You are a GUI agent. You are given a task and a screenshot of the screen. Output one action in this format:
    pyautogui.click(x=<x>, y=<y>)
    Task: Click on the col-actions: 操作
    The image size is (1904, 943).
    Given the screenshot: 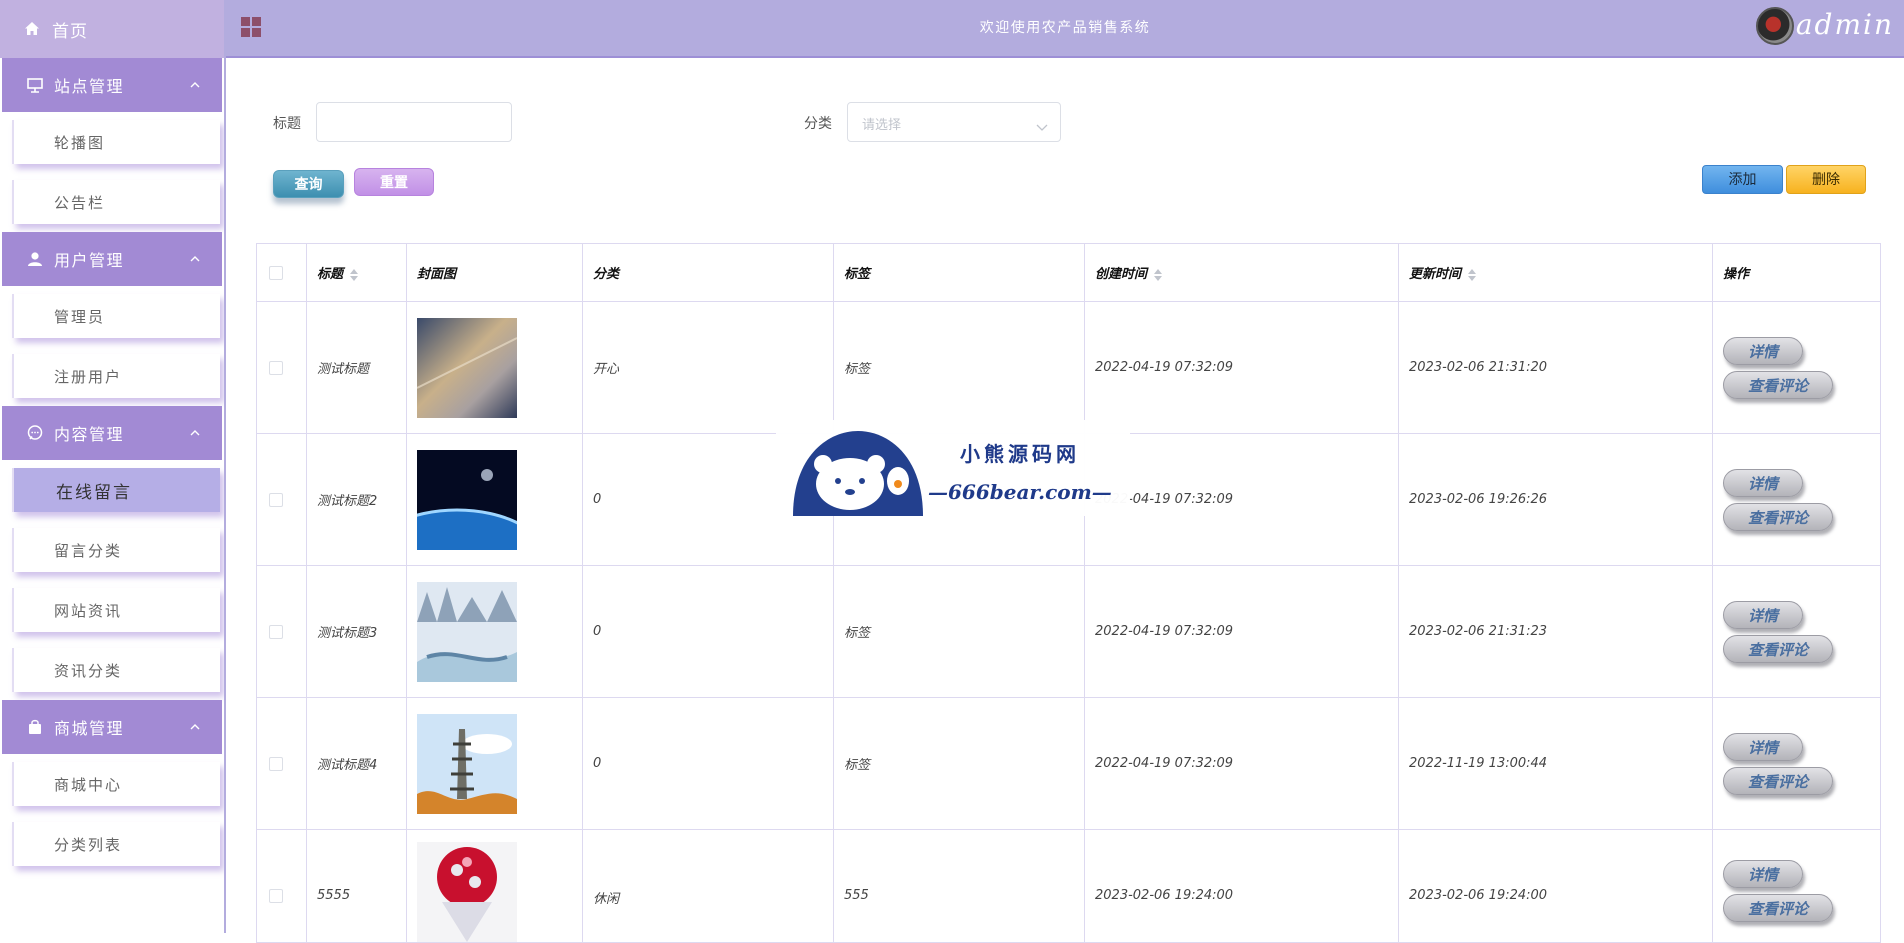 What is the action you would take?
    pyautogui.click(x=1797, y=273)
    